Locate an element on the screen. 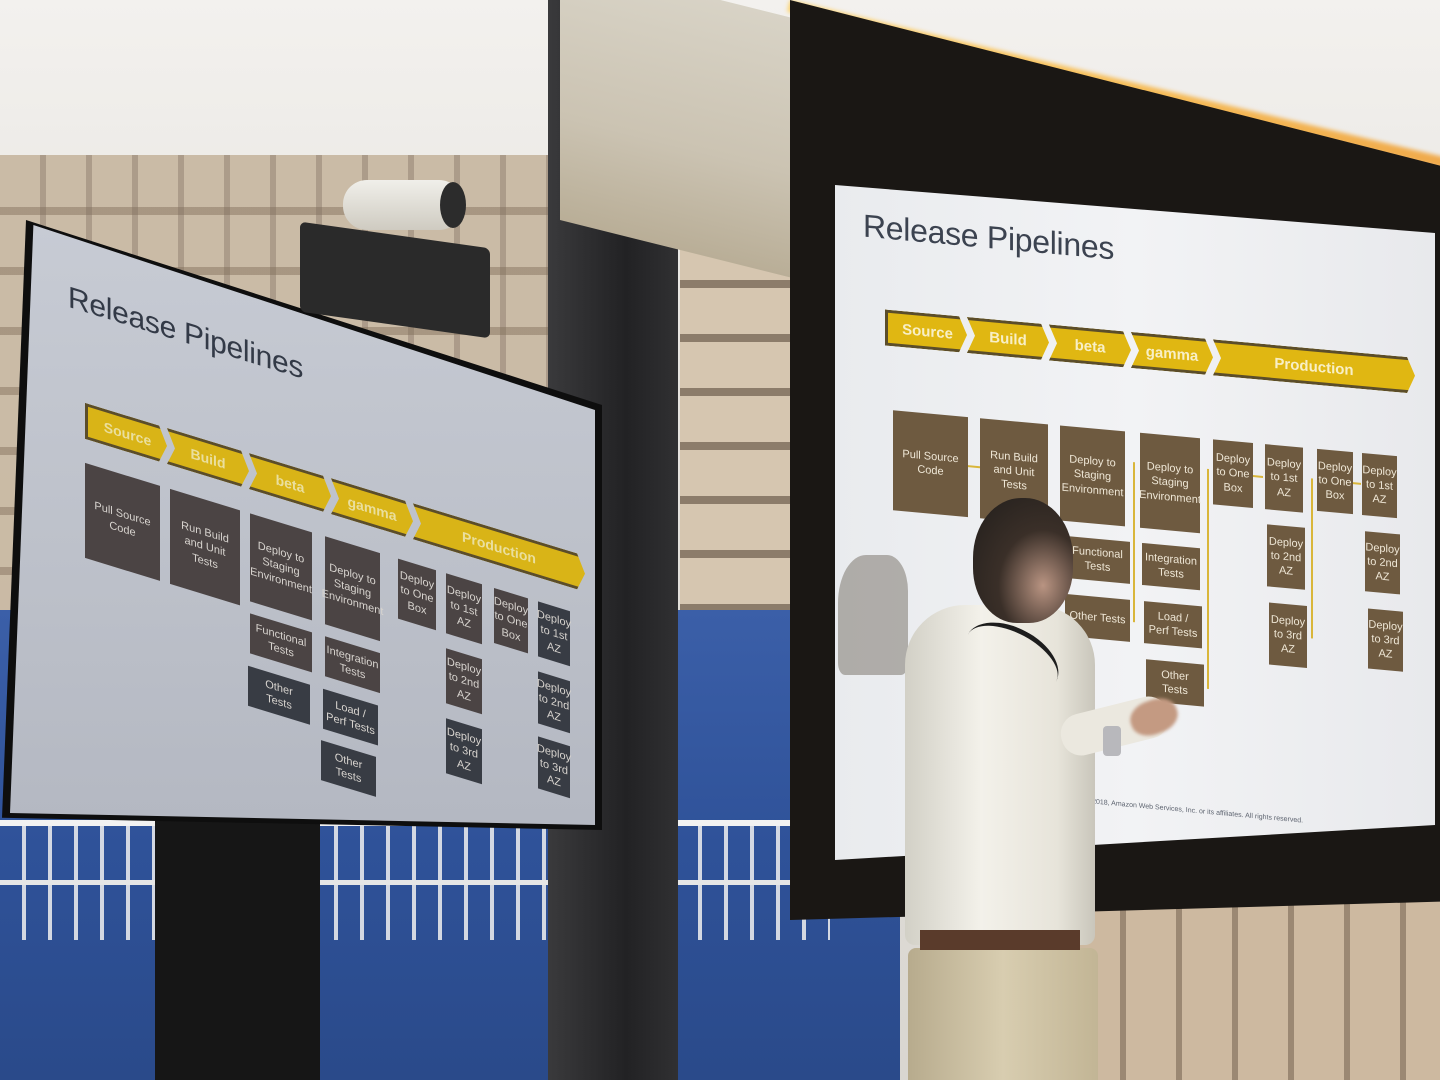 The image size is (1440, 1080). presenter-head is located at coordinates (1023, 560).